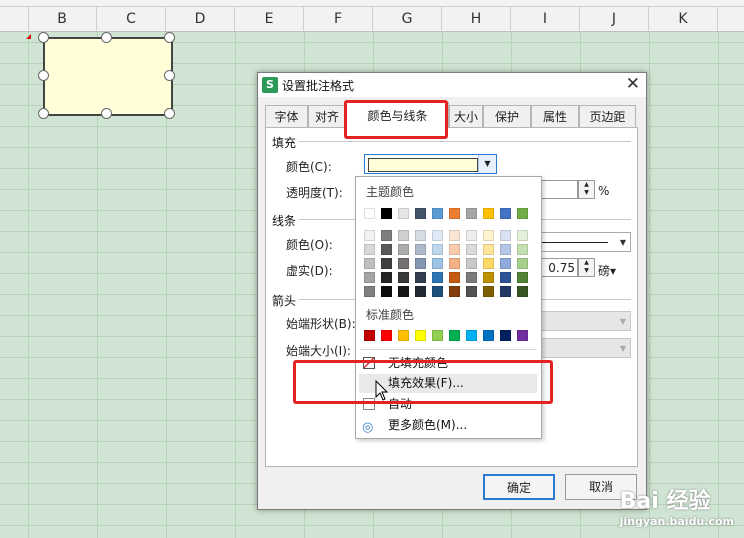 The width and height of the screenshot is (744, 538). What do you see at coordinates (269, 19) in the screenshot?
I see `column-header: E` at bounding box center [269, 19].